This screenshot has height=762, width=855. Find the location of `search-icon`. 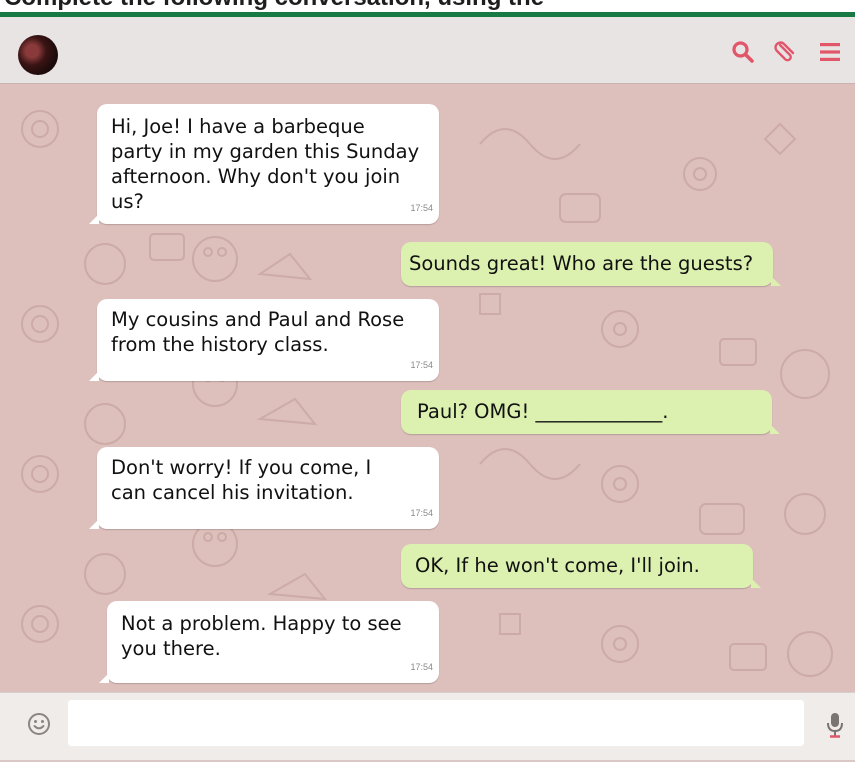

search-icon is located at coordinates (743, 52).